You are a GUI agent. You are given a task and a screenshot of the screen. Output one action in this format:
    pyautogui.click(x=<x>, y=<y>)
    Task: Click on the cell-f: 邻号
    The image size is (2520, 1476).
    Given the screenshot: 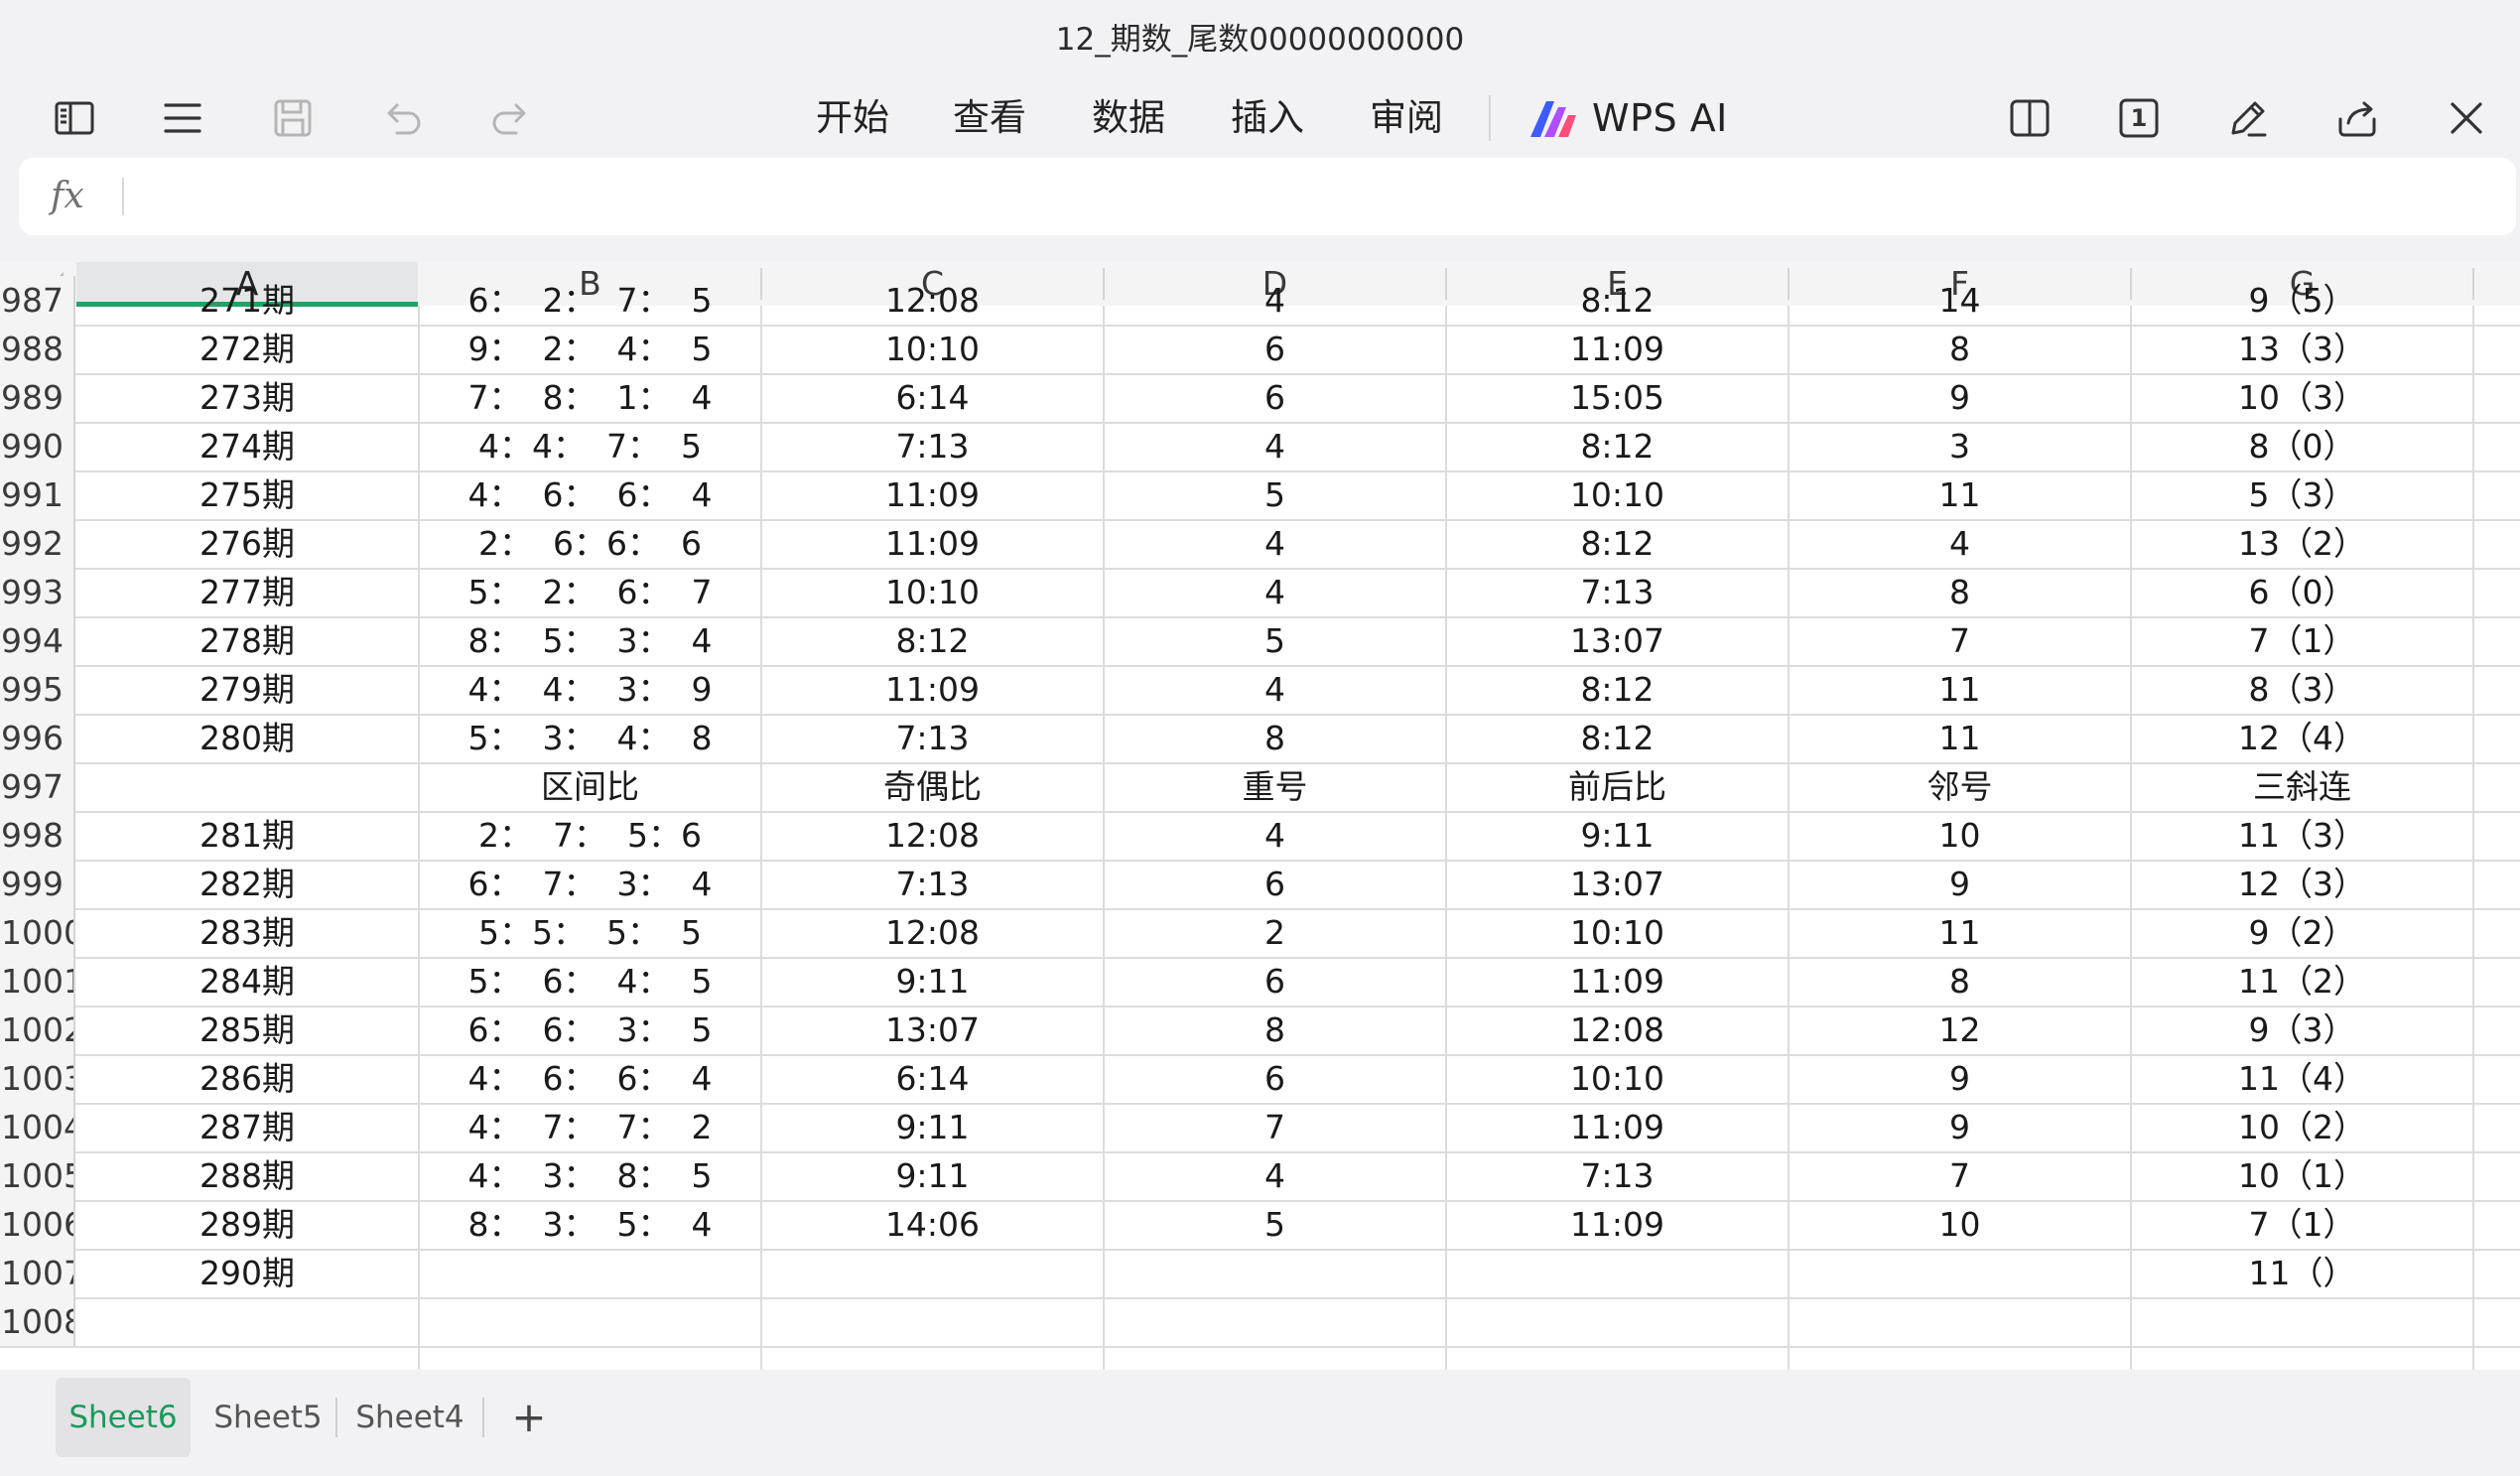 What is the action you would take?
    pyautogui.click(x=1960, y=786)
    